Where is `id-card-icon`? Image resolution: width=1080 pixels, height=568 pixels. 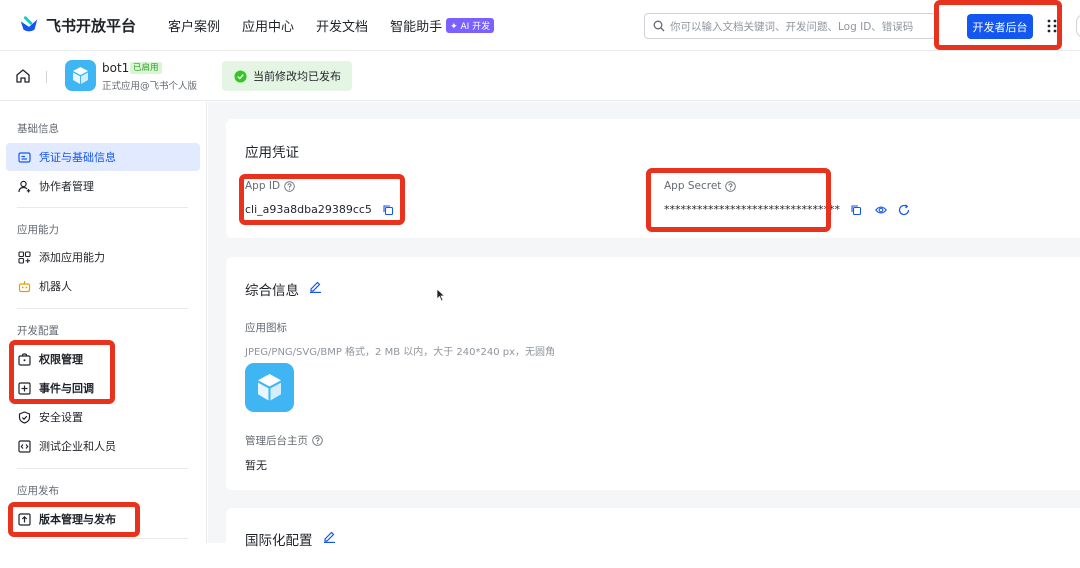
id-card-icon is located at coordinates (24, 157).